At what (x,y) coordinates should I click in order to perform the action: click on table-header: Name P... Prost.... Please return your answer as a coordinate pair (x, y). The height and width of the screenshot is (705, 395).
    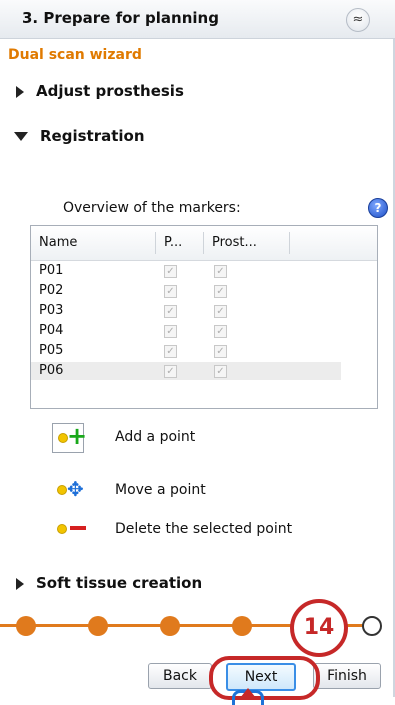
    Looking at the image, I should click on (204, 243).